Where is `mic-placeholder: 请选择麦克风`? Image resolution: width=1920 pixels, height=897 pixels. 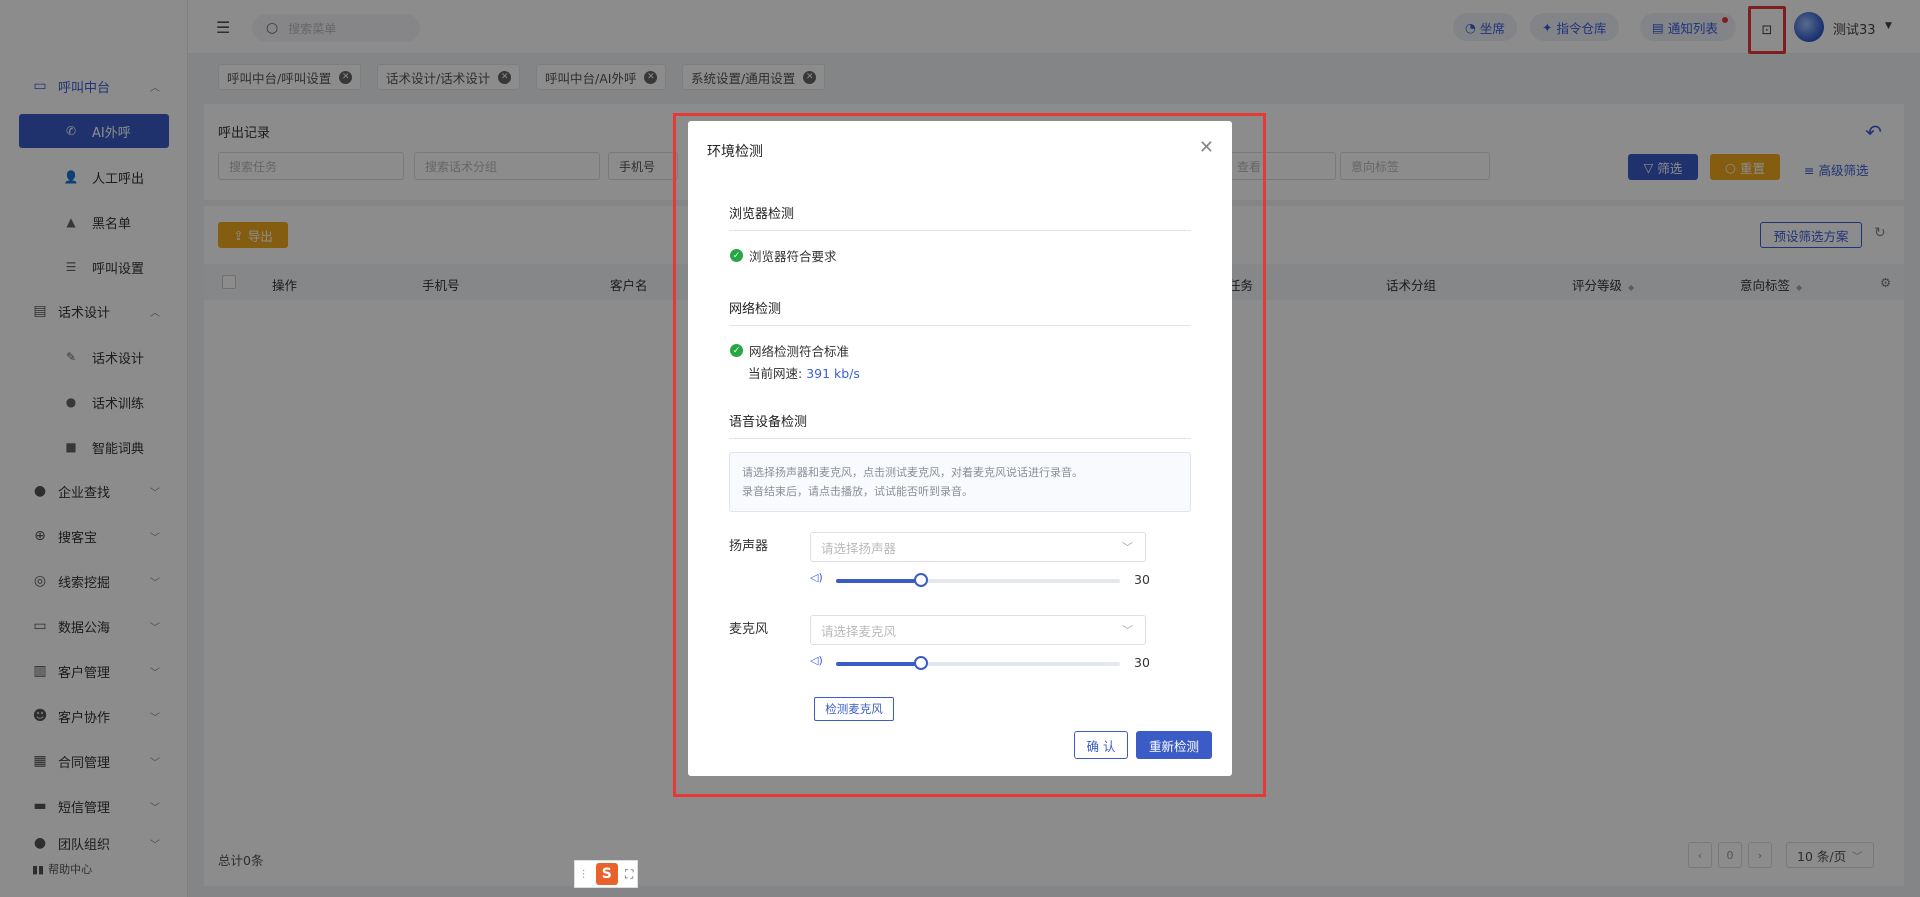
mic-placeholder: 请选择麦克风 is located at coordinates (859, 631).